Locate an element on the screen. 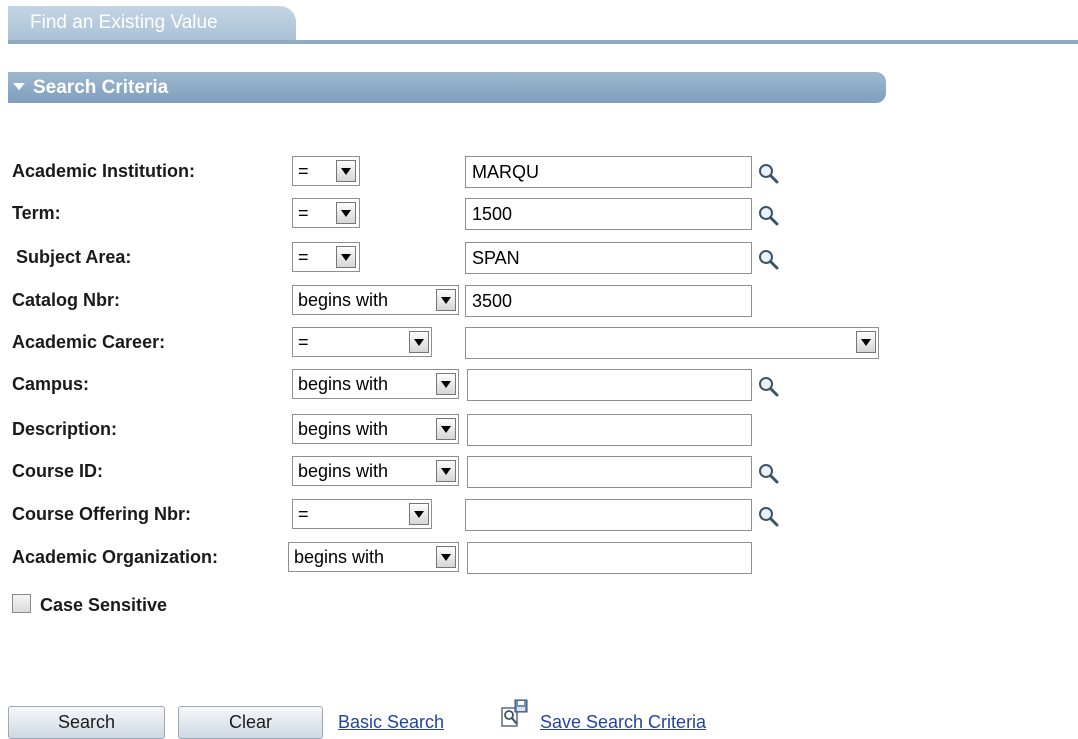 This screenshot has width=1078, height=739. campus-input is located at coordinates (609, 385).